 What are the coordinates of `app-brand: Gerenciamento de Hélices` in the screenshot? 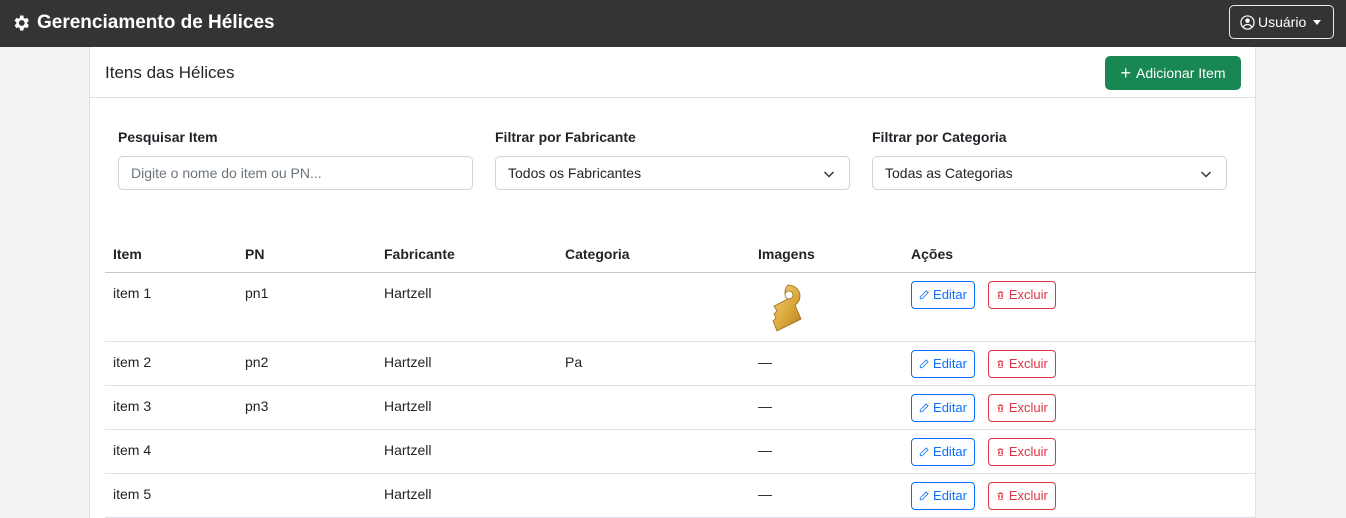 It's located at (143, 23).